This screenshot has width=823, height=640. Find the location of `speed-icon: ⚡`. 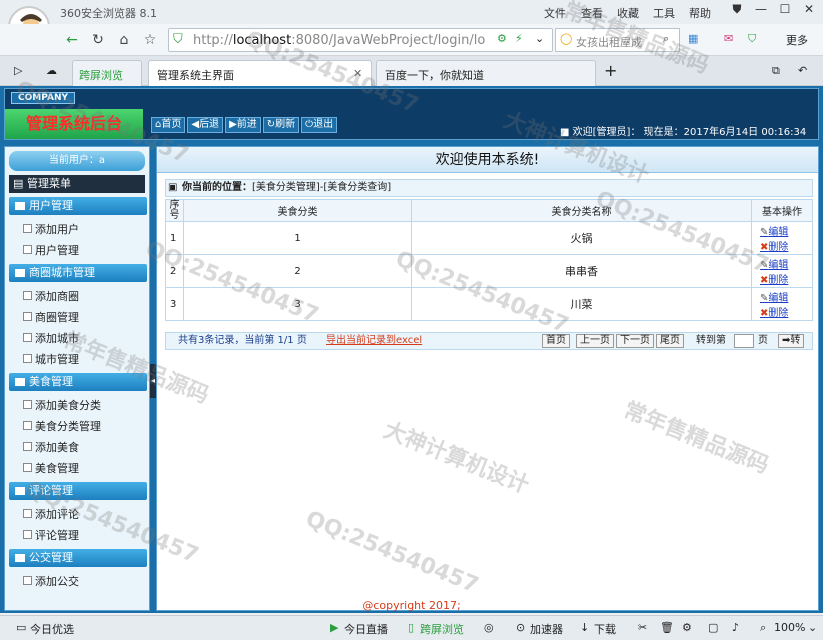

speed-icon: ⚡ is located at coordinates (519, 38).